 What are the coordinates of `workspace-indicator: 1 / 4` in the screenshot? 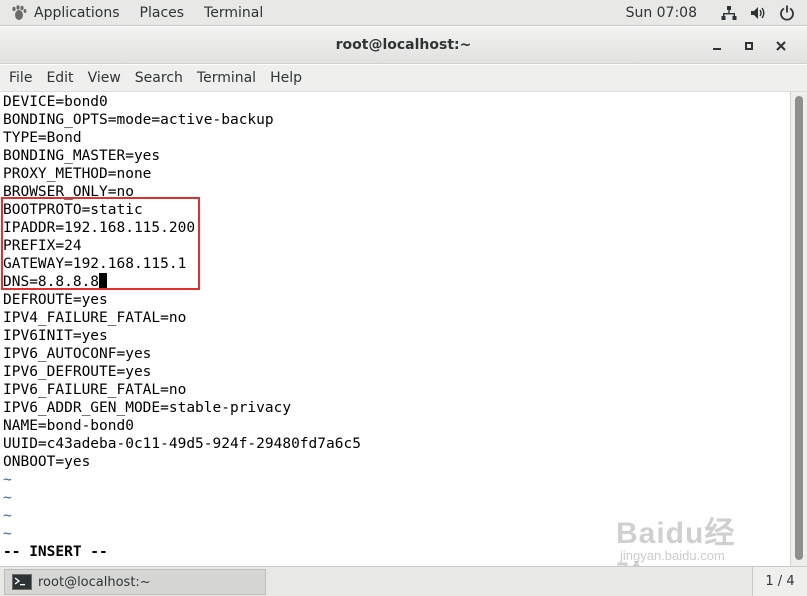 It's located at (779, 581).